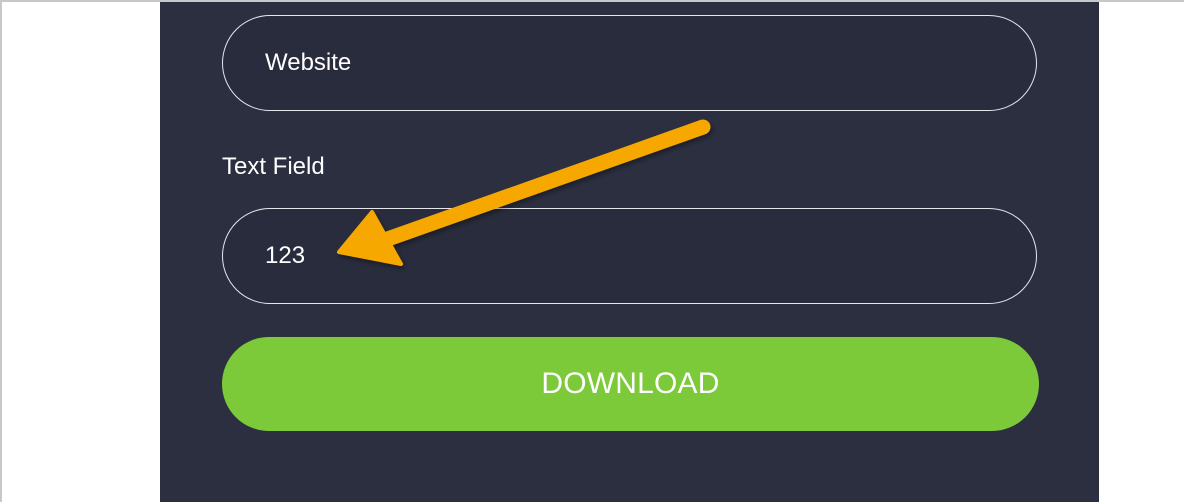 The height and width of the screenshot is (502, 1187). What do you see at coordinates (629, 256) in the screenshot?
I see `text-field-input: 123` at bounding box center [629, 256].